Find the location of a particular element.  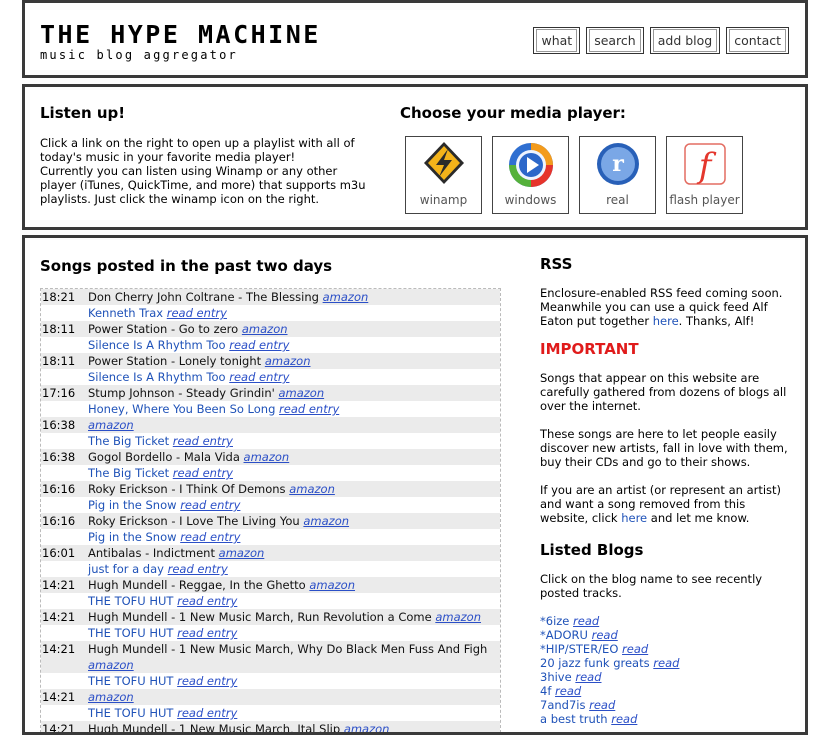

blog-name-link: *HIP/STER/EO is located at coordinates (579, 649).